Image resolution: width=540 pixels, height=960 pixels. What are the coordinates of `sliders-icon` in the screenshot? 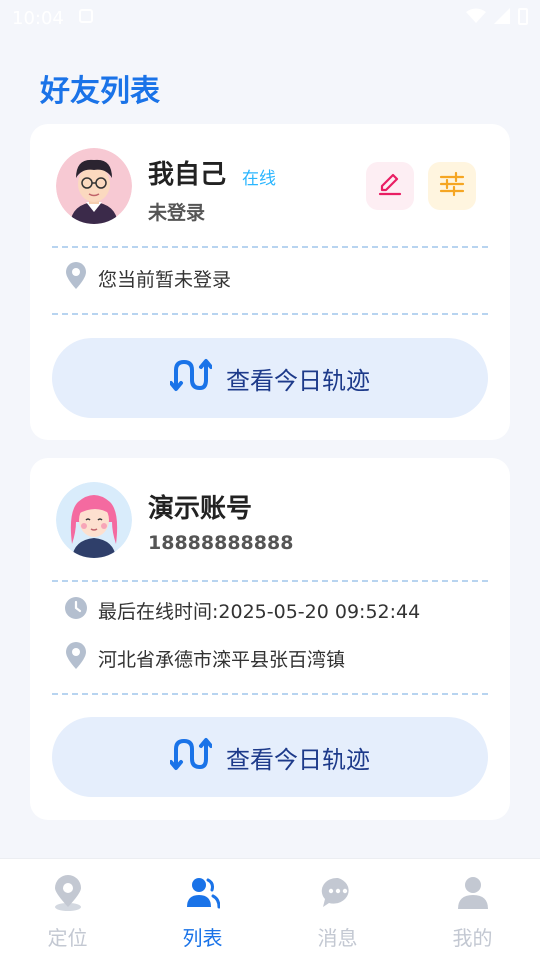 It's located at (452, 186).